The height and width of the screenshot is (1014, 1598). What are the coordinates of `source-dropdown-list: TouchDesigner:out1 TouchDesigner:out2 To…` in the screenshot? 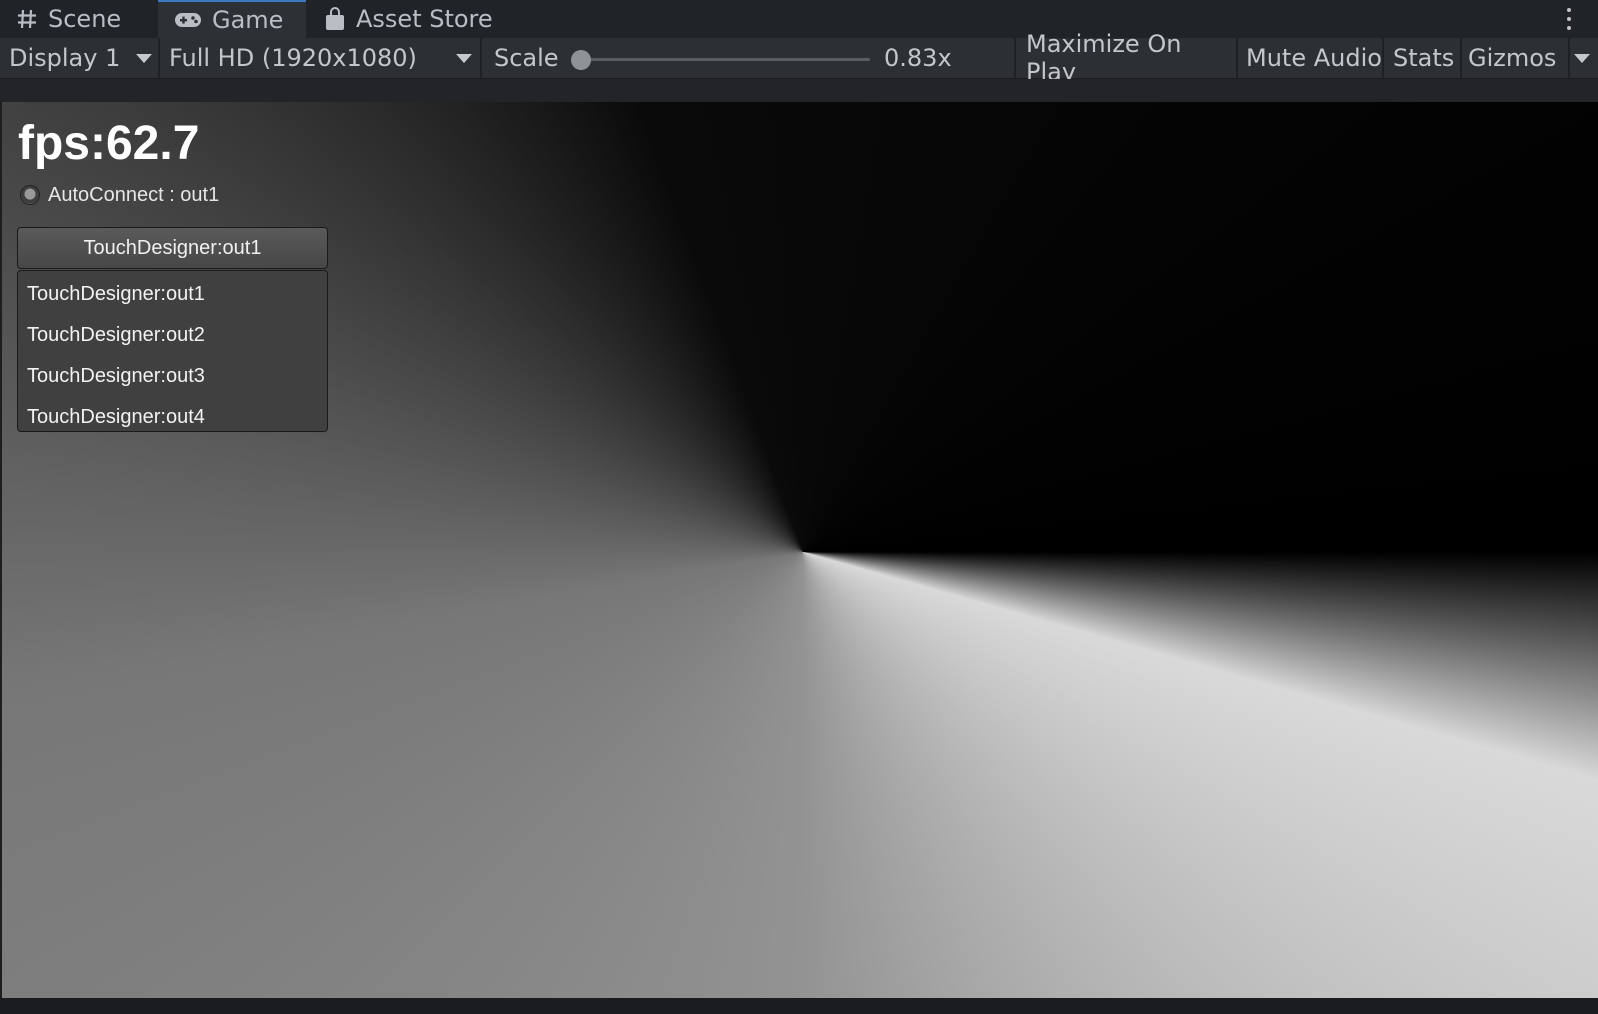 It's located at (172, 351).